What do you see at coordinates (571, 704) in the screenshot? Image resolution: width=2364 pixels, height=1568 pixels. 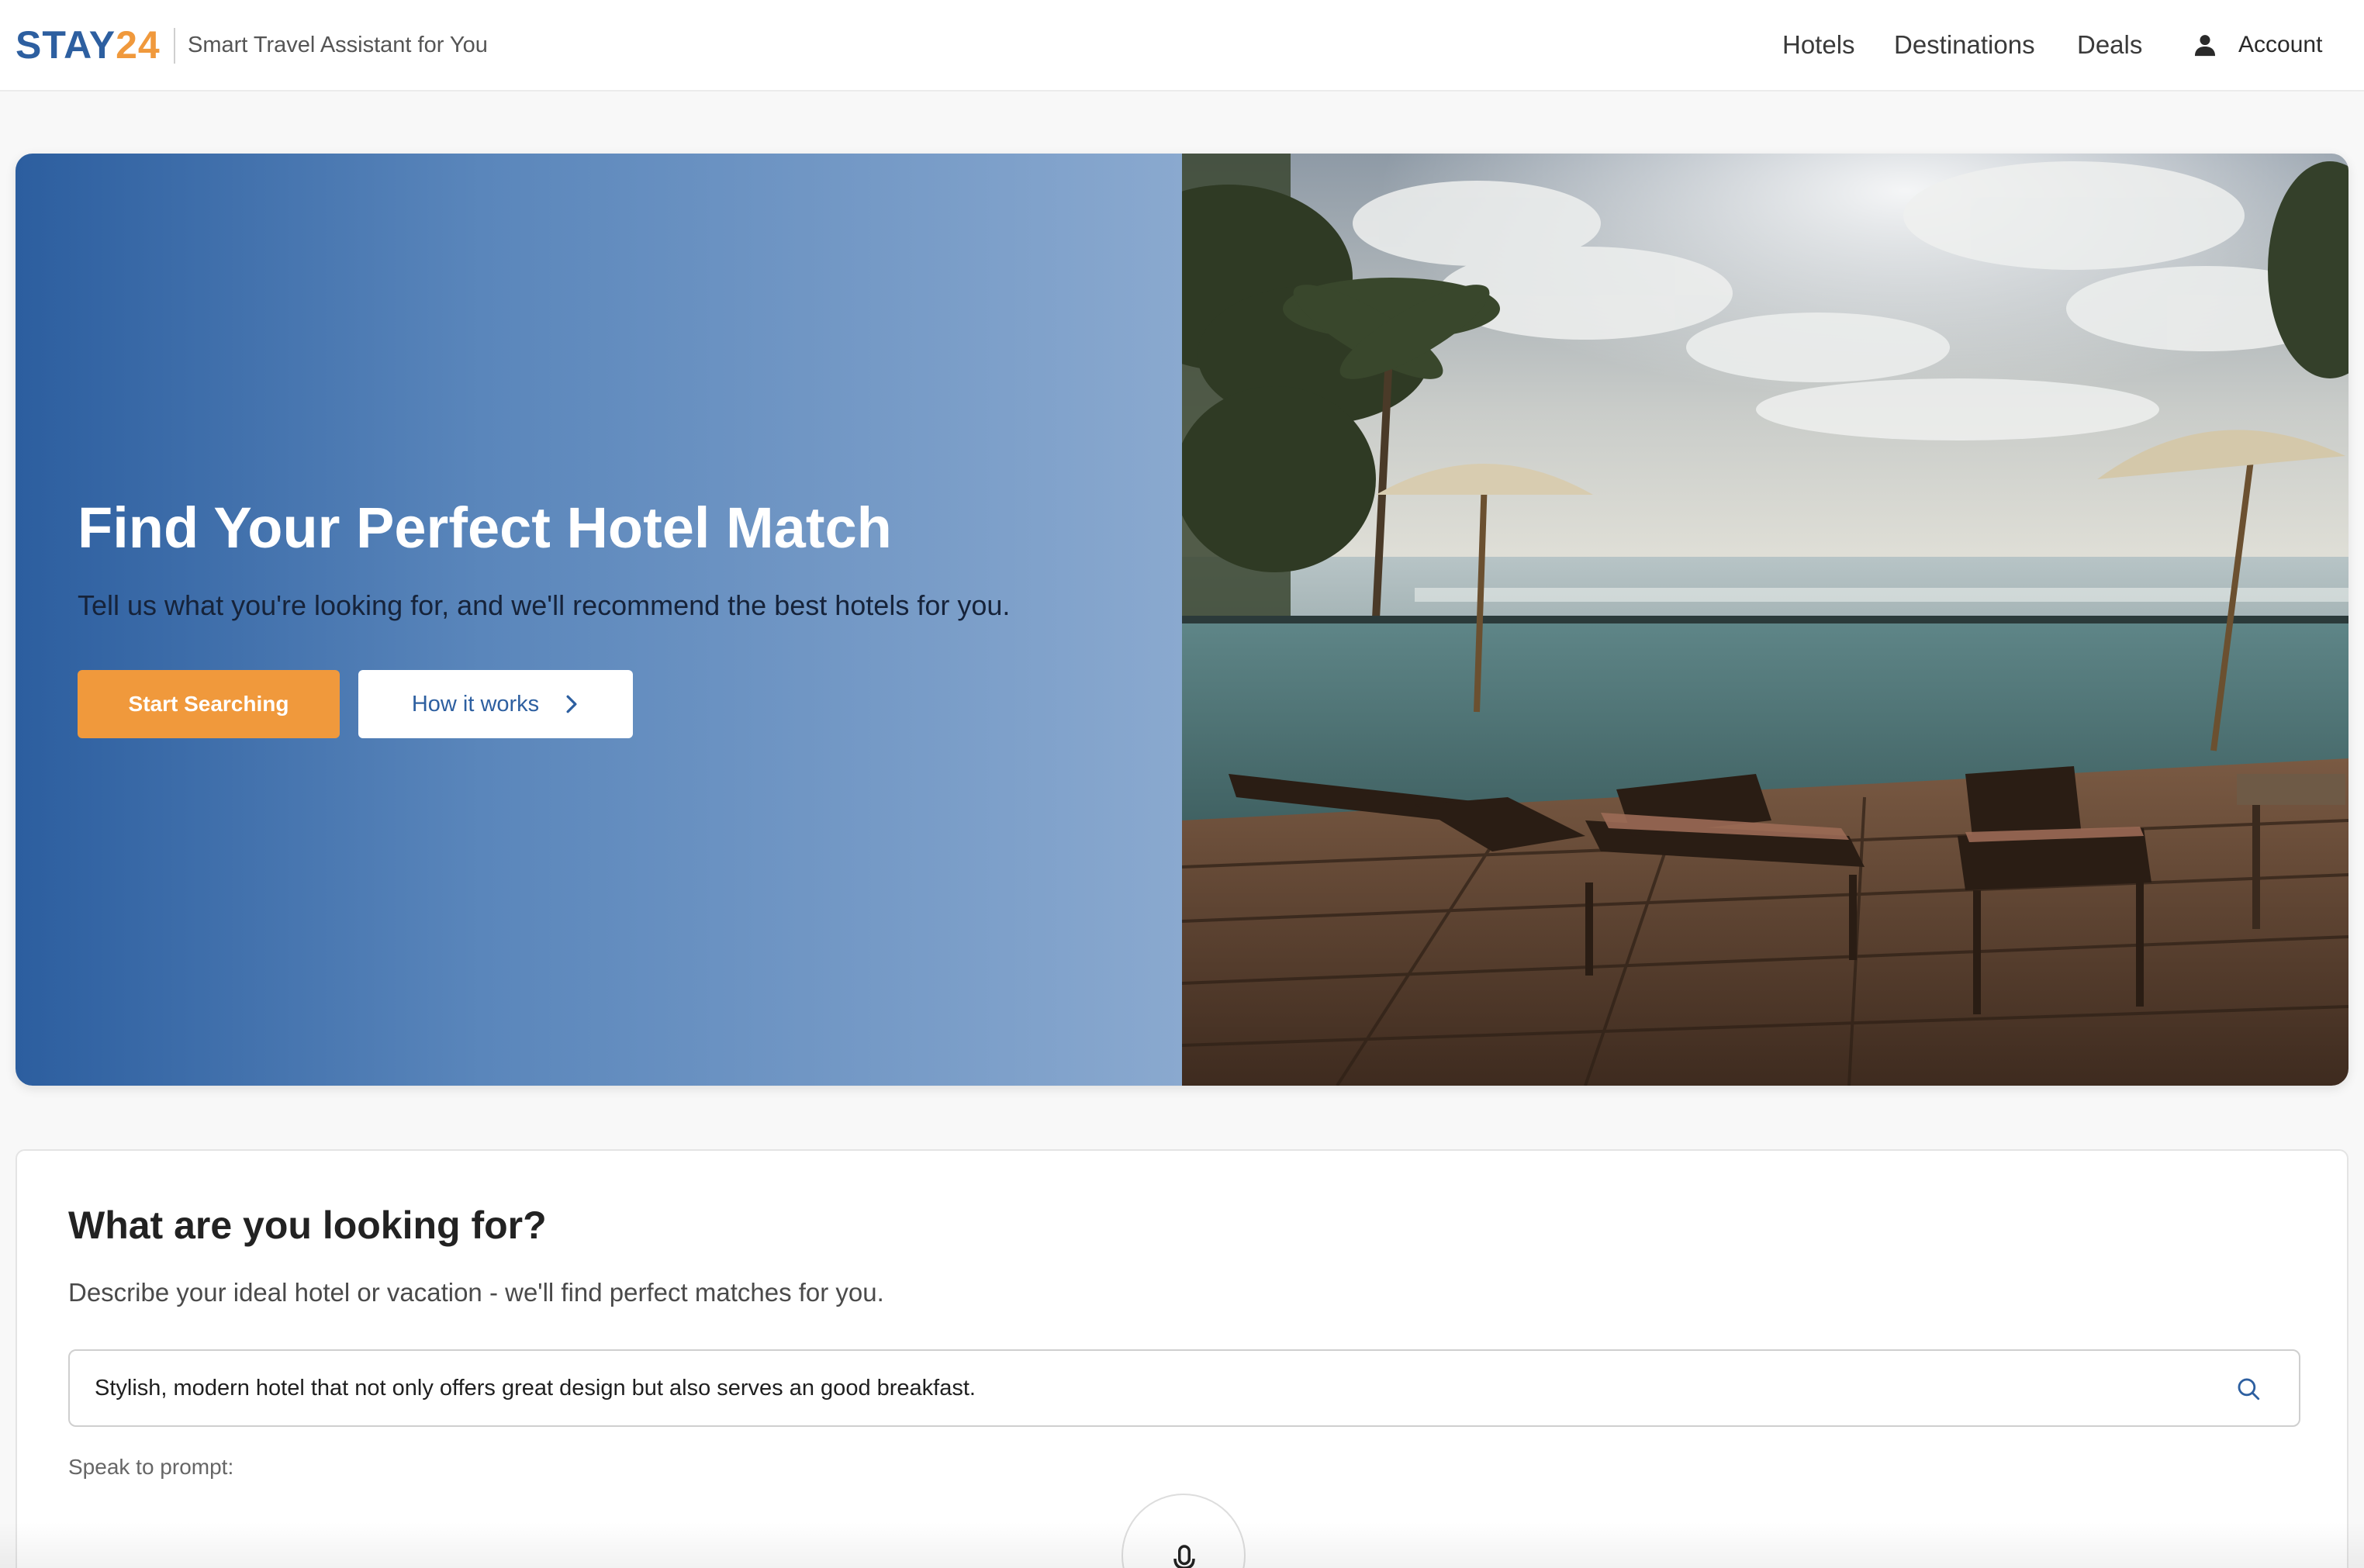 I see `chevron-right-icon` at bounding box center [571, 704].